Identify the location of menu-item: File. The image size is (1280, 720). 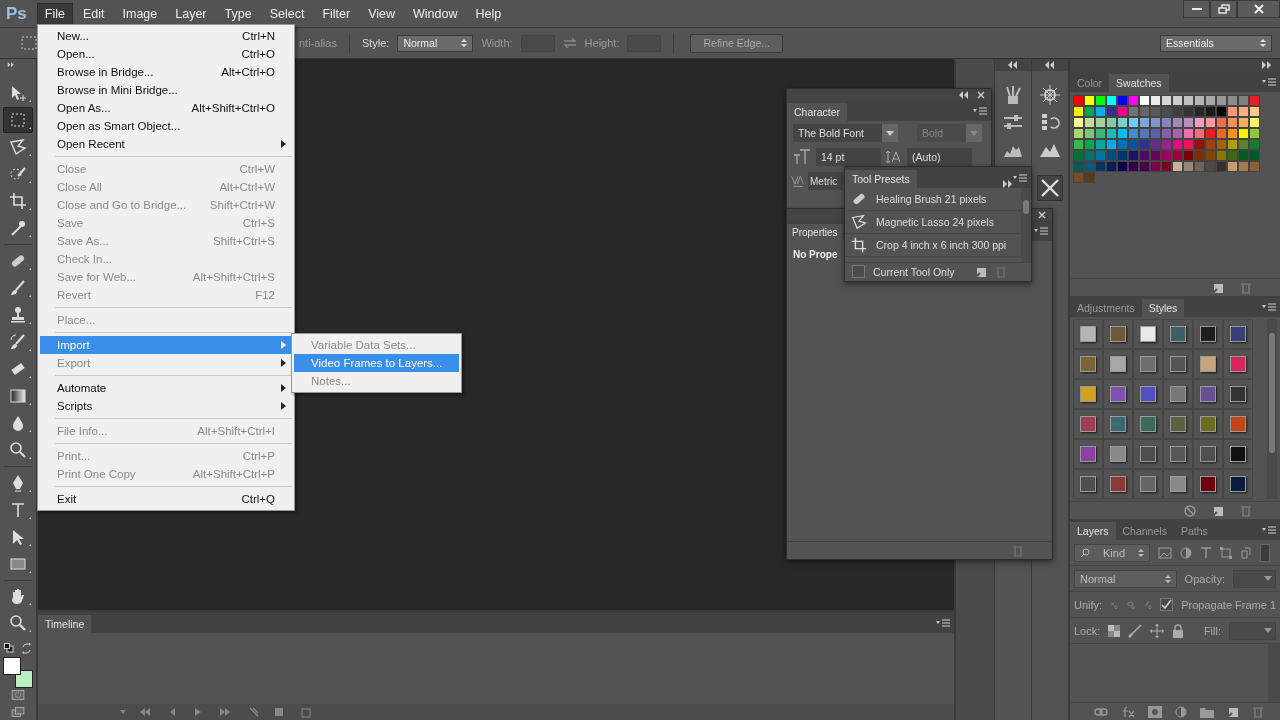
(54, 13).